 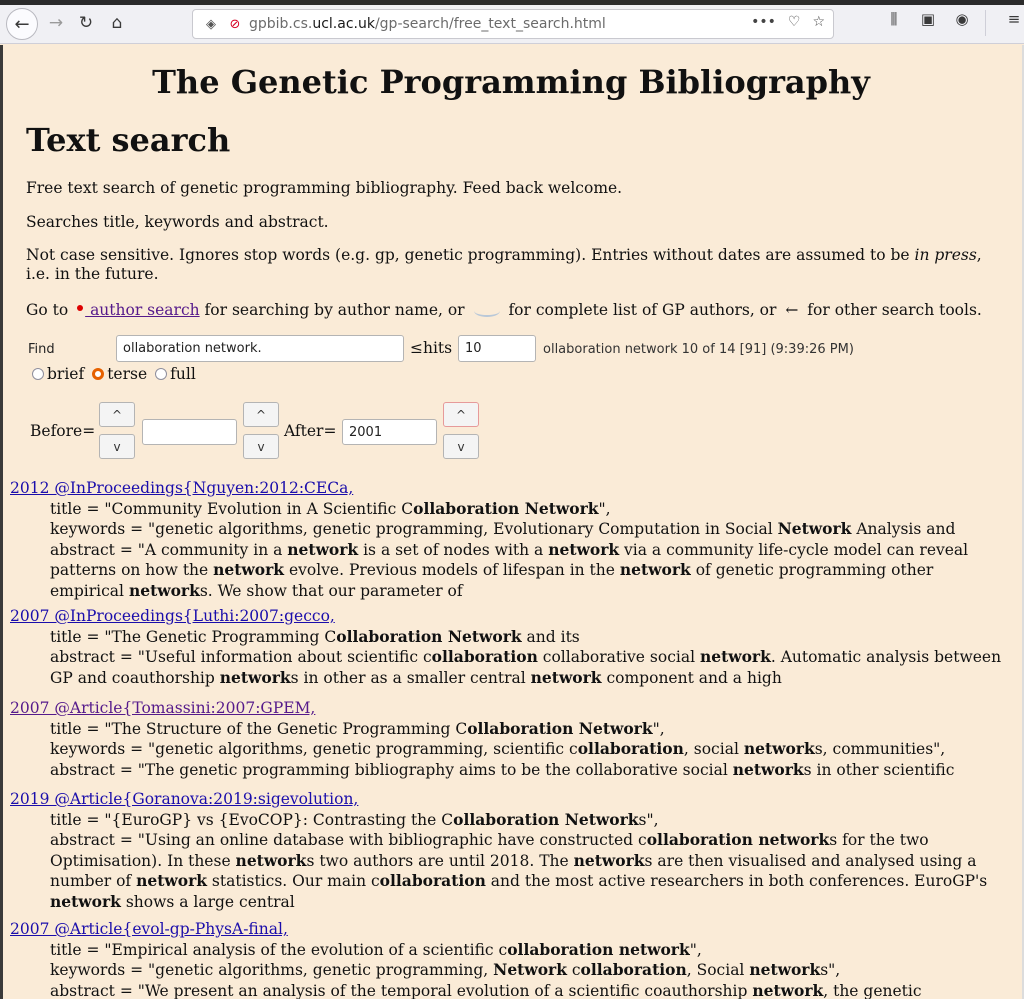 I want to click on before-right-down-button: v, so click(x=261, y=446).